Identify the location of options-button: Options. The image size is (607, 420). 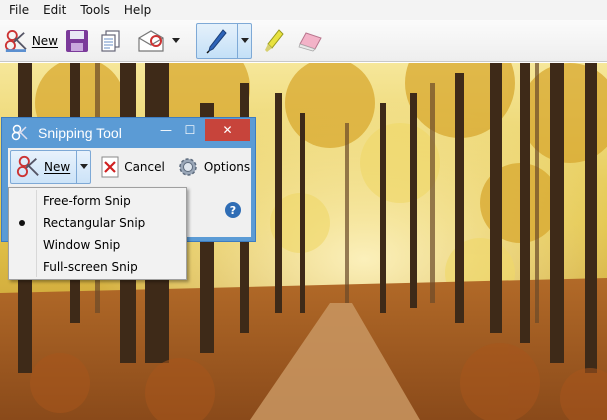
(213, 167).